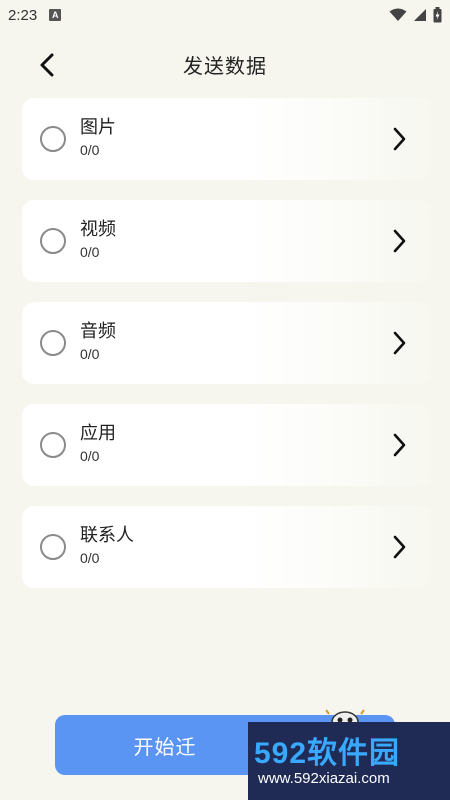 The height and width of the screenshot is (800, 450). Describe the element at coordinates (227, 445) in the screenshot. I see `list-item-apps: 应用 0/0` at that location.